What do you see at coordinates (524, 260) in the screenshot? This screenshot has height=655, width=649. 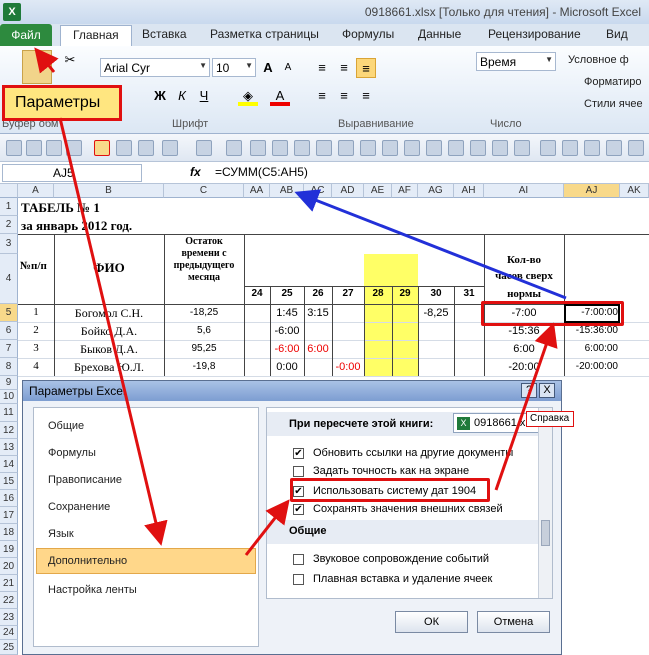 I see `header-over-1: Кол-во` at bounding box center [524, 260].